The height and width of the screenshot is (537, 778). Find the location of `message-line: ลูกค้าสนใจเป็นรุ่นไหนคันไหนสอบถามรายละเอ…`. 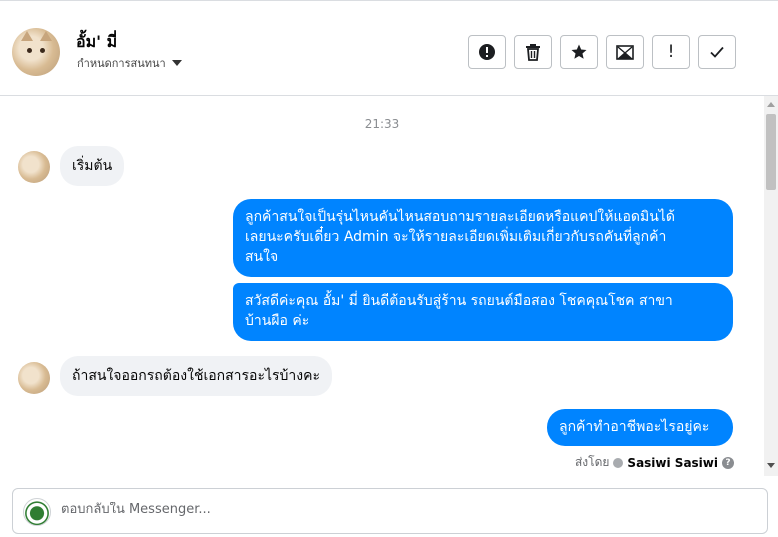

message-line: ลูกค้าสนใจเป็นรุ่นไหนคันไหนสอบถามรายละเอ… is located at coordinates (460, 217).